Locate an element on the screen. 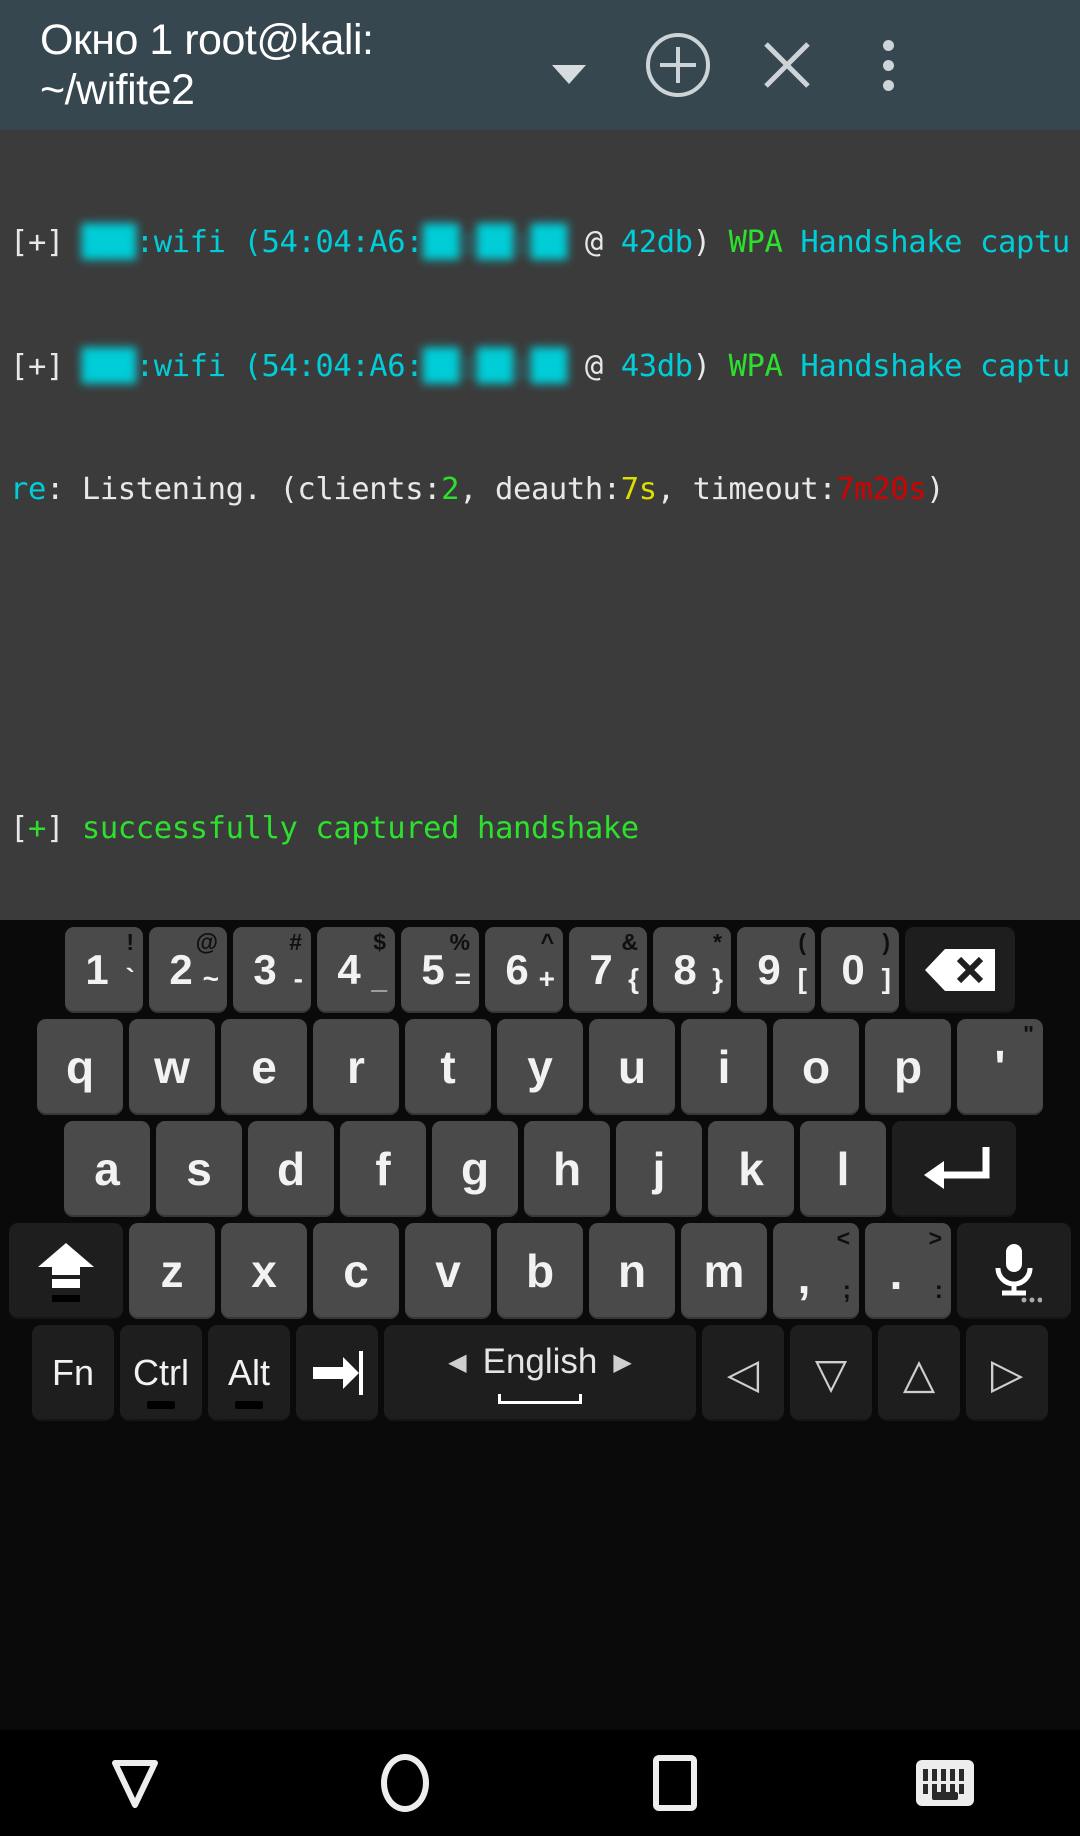 This screenshot has height=1836, width=1080. key-u: u is located at coordinates (632, 1067).